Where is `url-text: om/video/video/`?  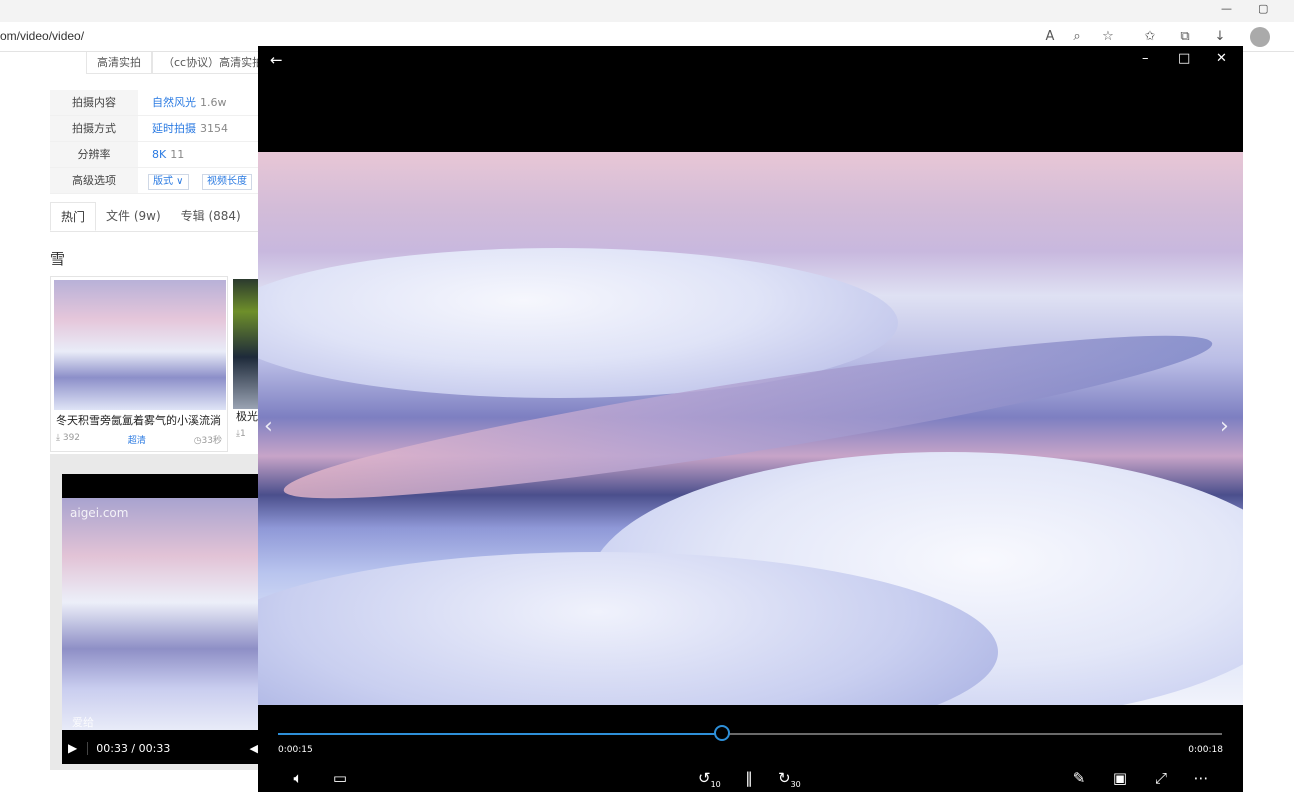
url-text: om/video/video/ is located at coordinates (42, 36).